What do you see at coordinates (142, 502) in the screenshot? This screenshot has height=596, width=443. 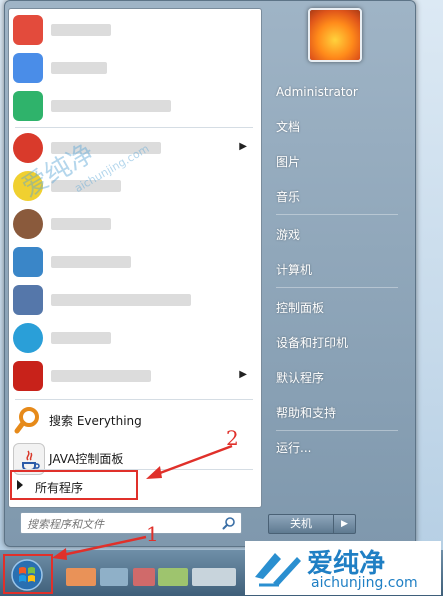 I see `annotation-arrows` at bounding box center [142, 502].